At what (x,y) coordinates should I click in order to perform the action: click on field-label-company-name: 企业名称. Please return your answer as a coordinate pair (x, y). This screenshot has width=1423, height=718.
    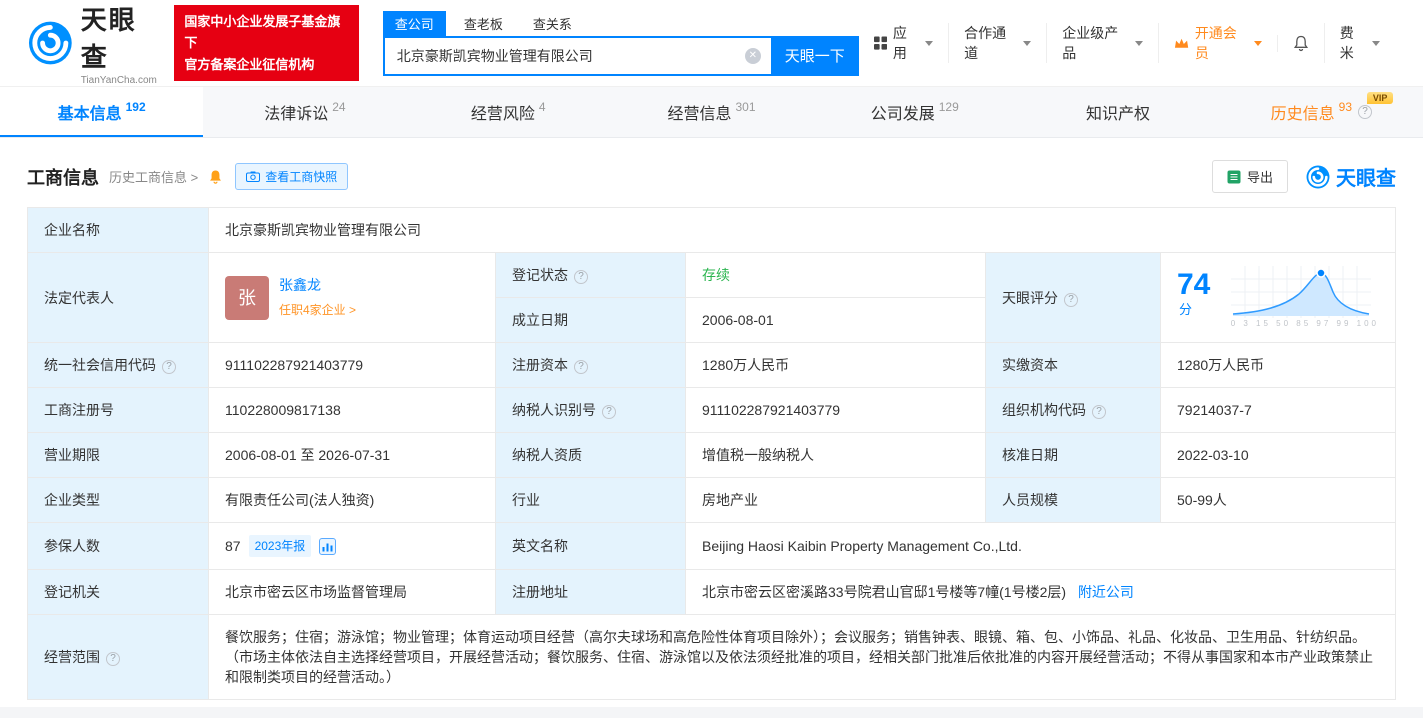
    Looking at the image, I should click on (118, 230).